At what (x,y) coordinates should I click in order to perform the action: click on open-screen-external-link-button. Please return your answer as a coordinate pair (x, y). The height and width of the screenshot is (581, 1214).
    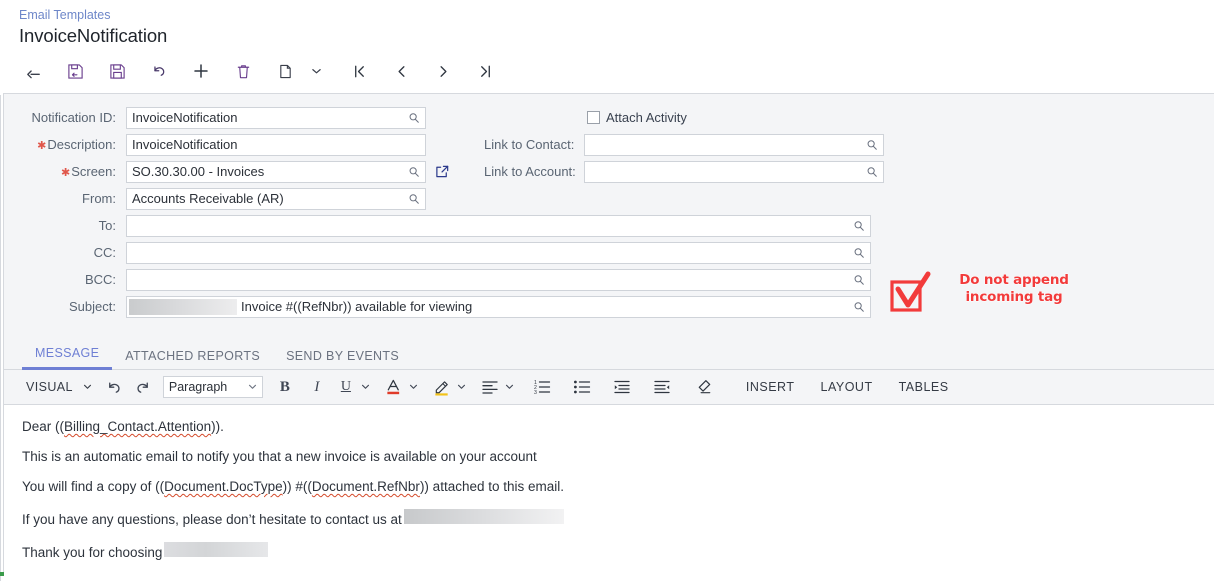
    Looking at the image, I should click on (442, 171).